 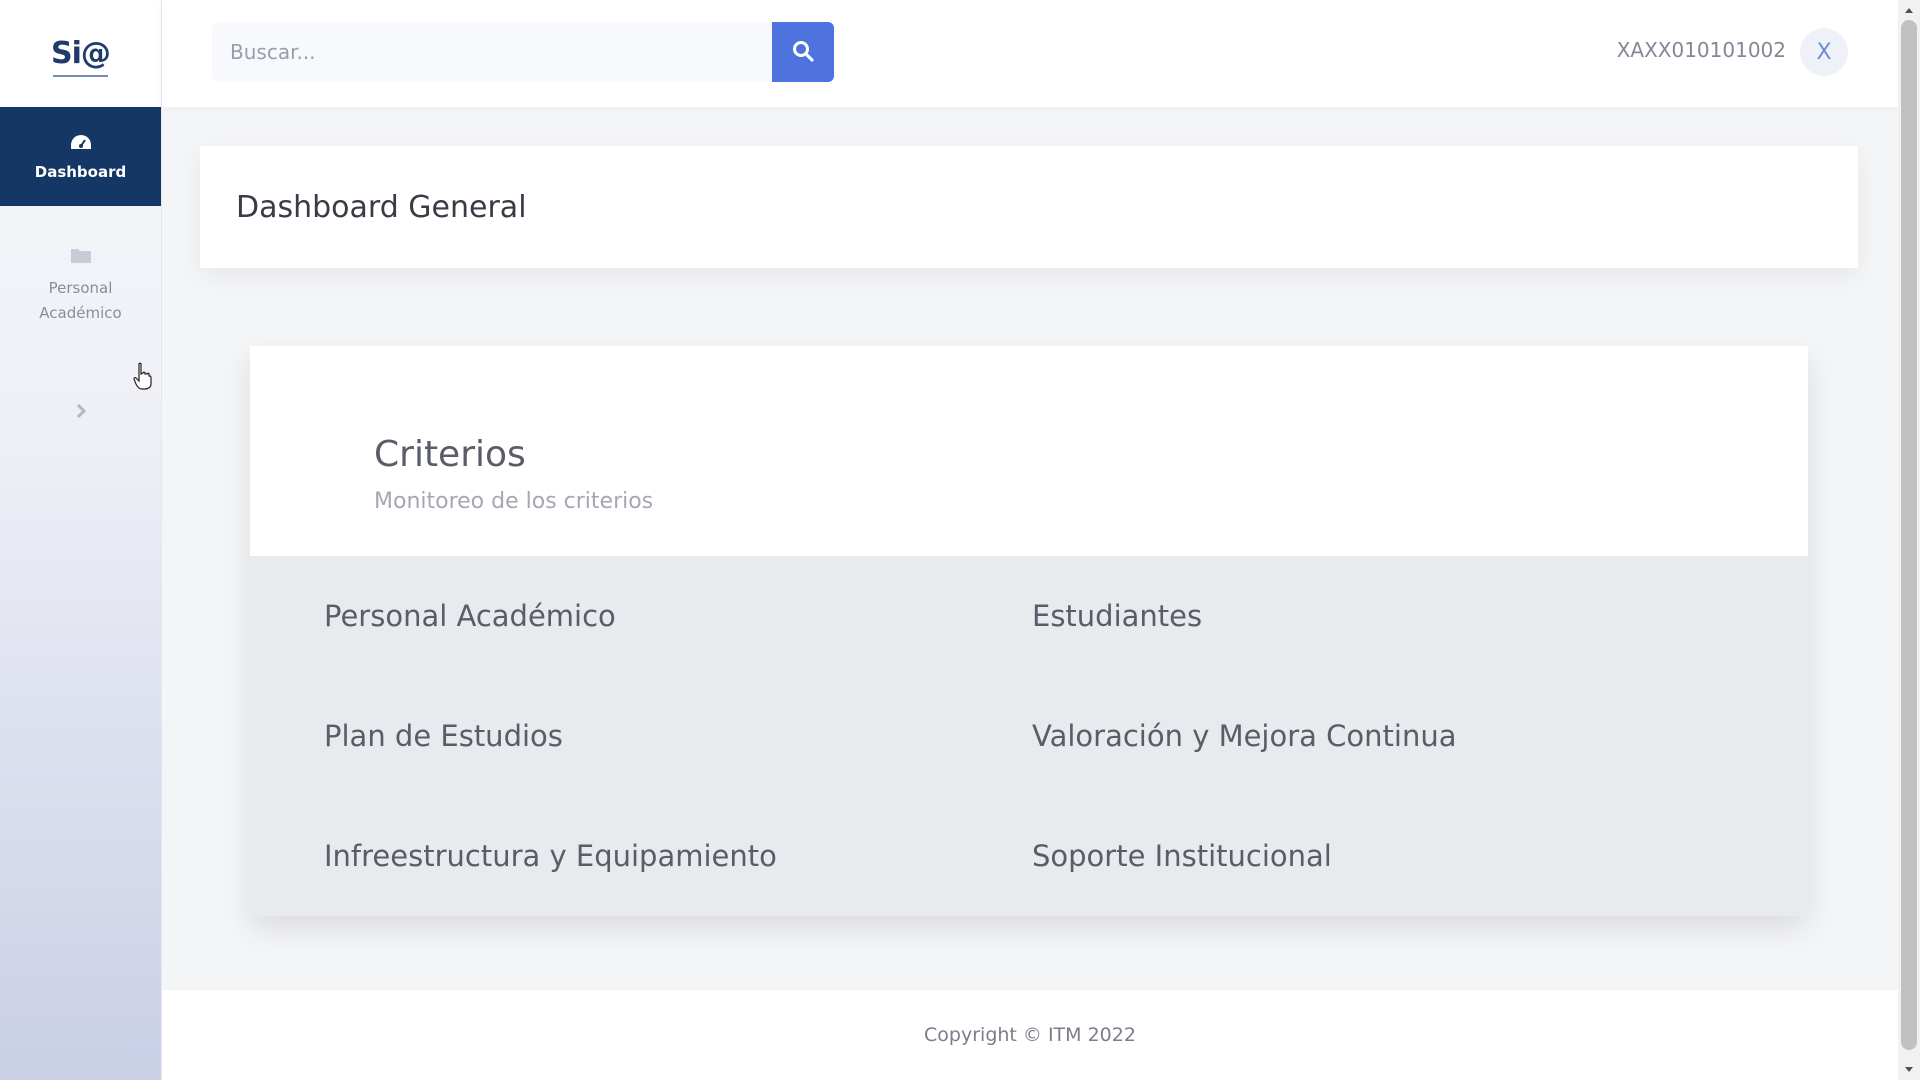 I want to click on footer: Copyright © ITM 2022, so click(x=1030, y=1035).